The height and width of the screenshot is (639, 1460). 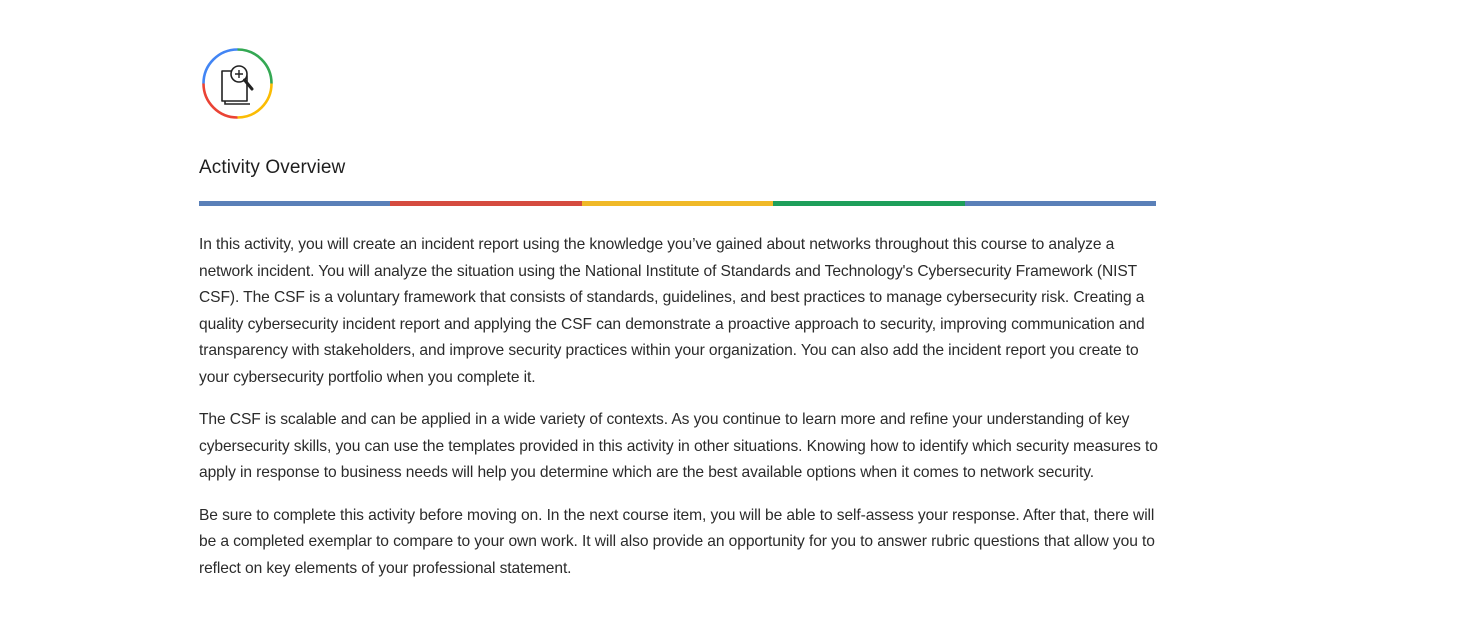 What do you see at coordinates (1060, 203) in the screenshot?
I see `divider-segment-blue-end` at bounding box center [1060, 203].